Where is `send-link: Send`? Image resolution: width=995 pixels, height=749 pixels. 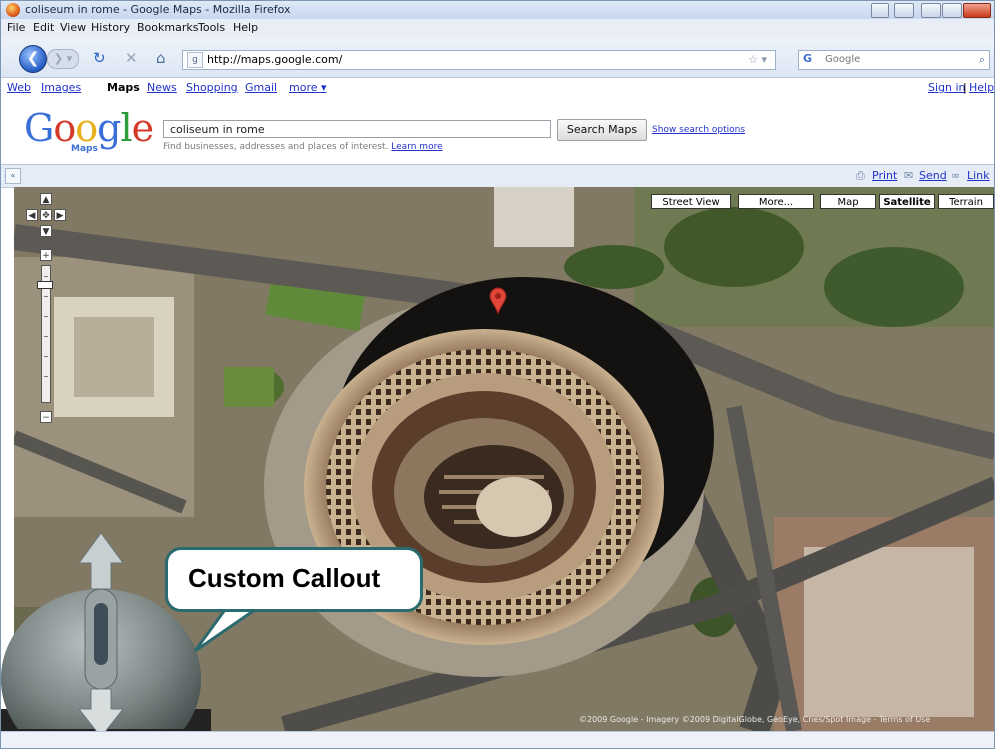
send-link: Send is located at coordinates (933, 176).